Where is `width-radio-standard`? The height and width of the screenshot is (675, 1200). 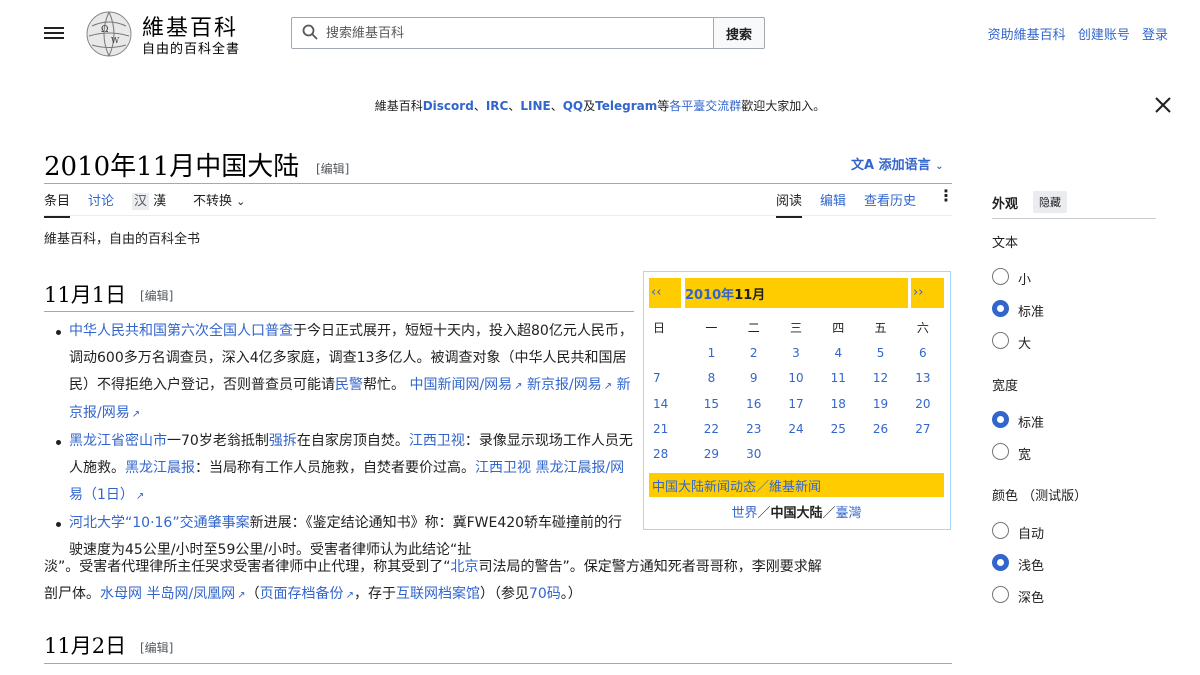 width-radio-standard is located at coordinates (1000, 419).